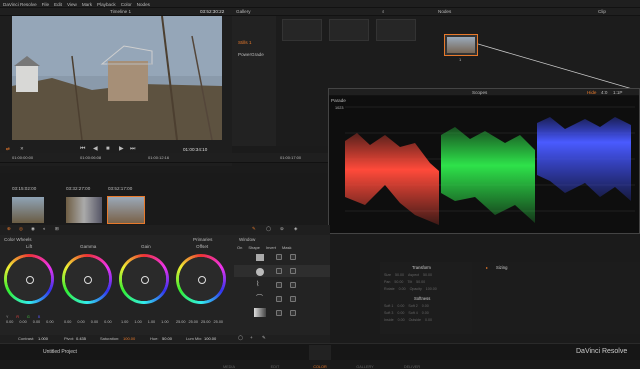 This screenshot has width=640, height=369. What do you see at coordinates (282, 229) in the screenshot?
I see `tracker-icon: ⊚` at bounding box center [282, 229].